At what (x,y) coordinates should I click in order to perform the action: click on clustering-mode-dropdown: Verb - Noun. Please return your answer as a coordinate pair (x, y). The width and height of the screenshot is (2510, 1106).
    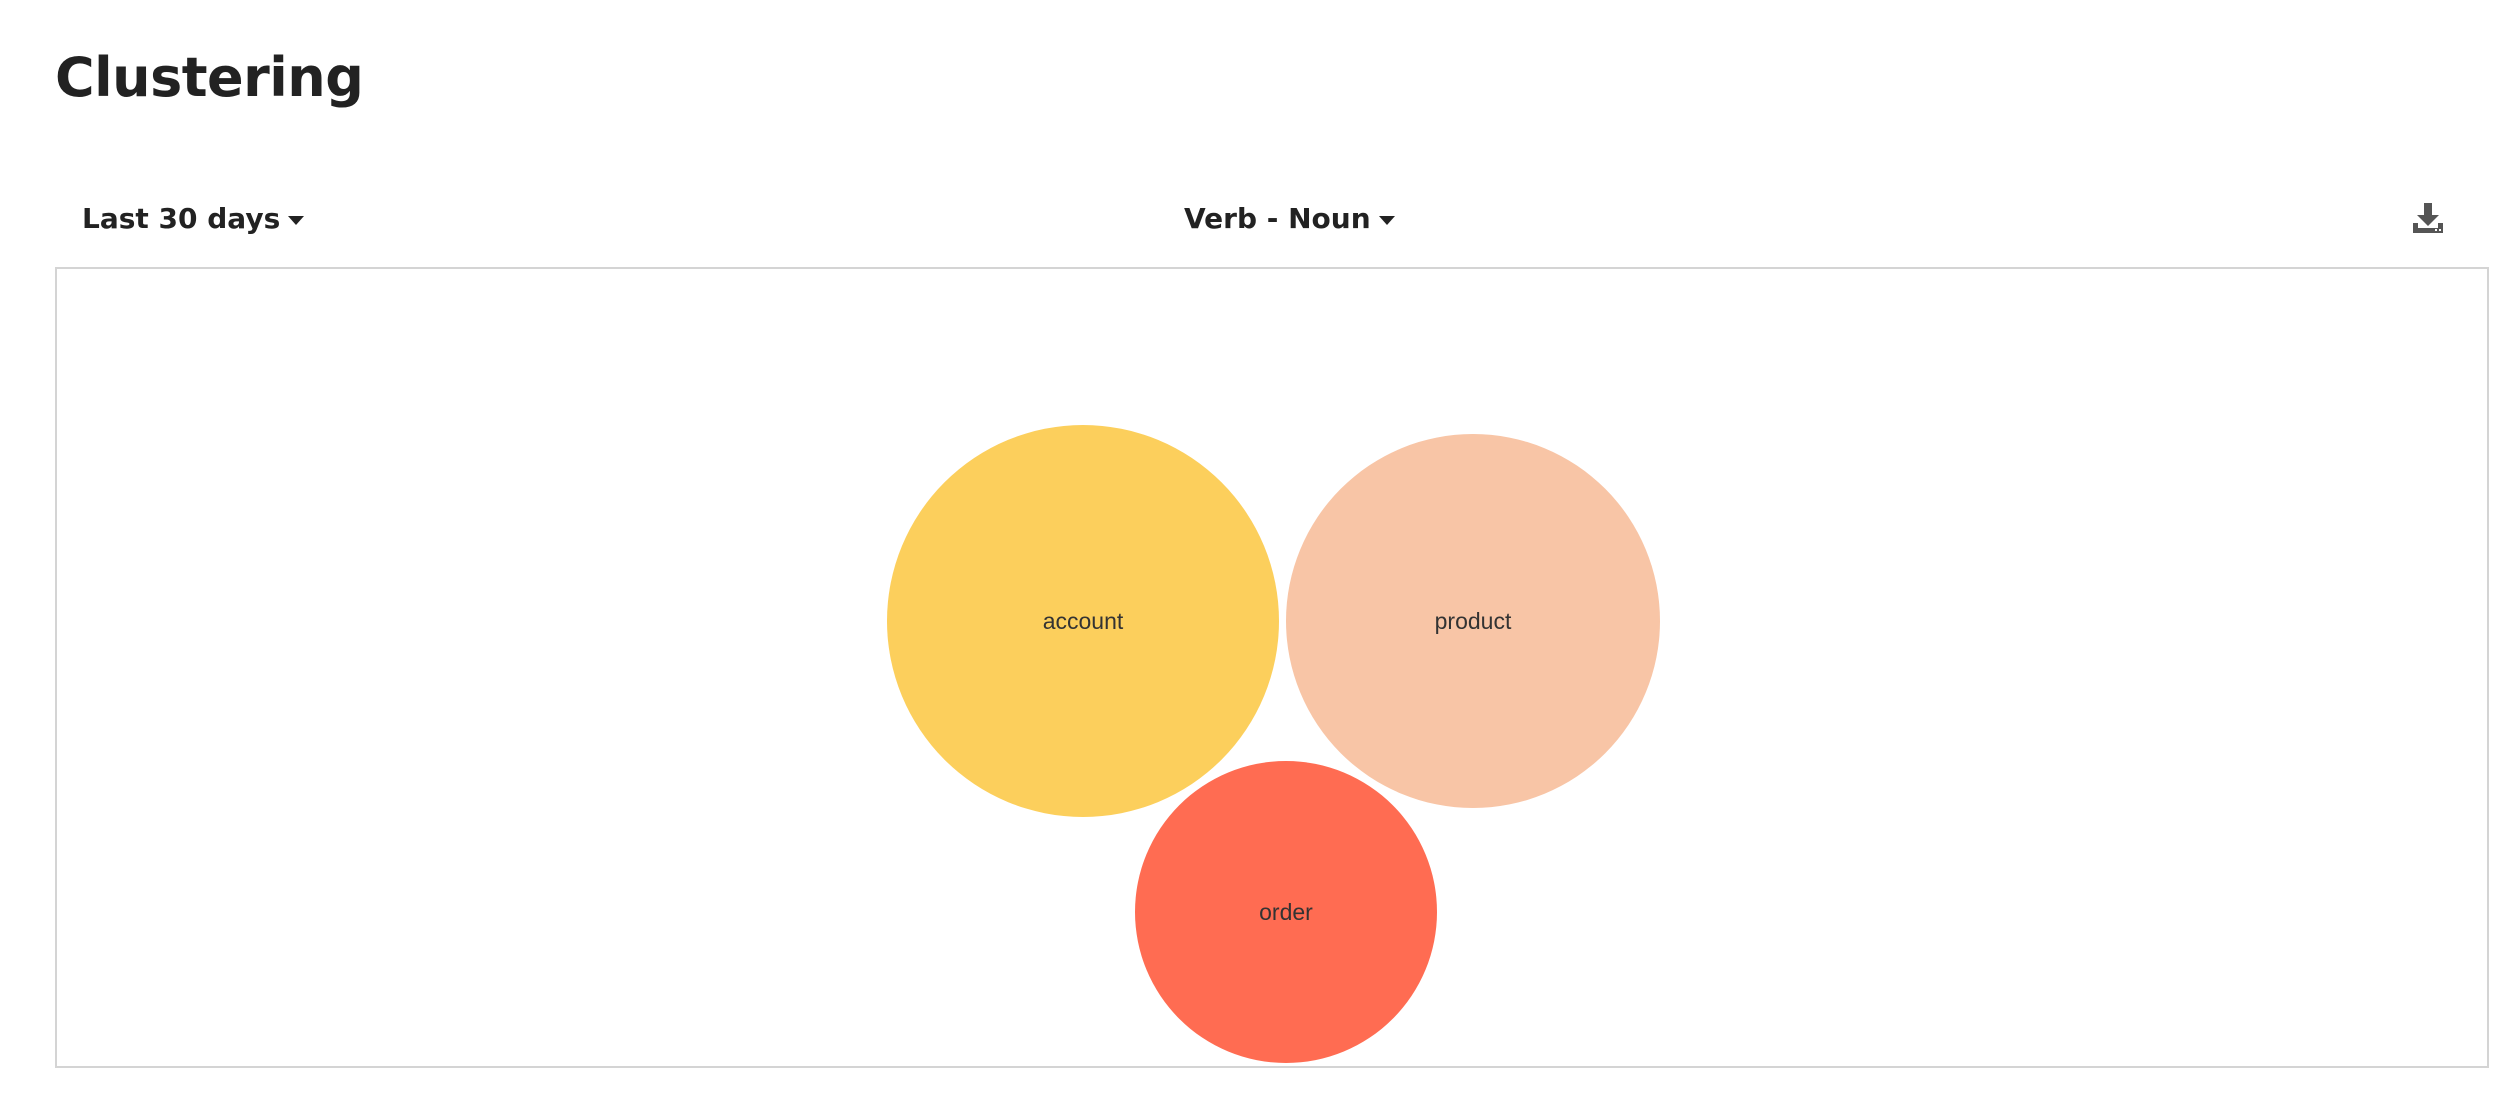
    Looking at the image, I should click on (1289, 219).